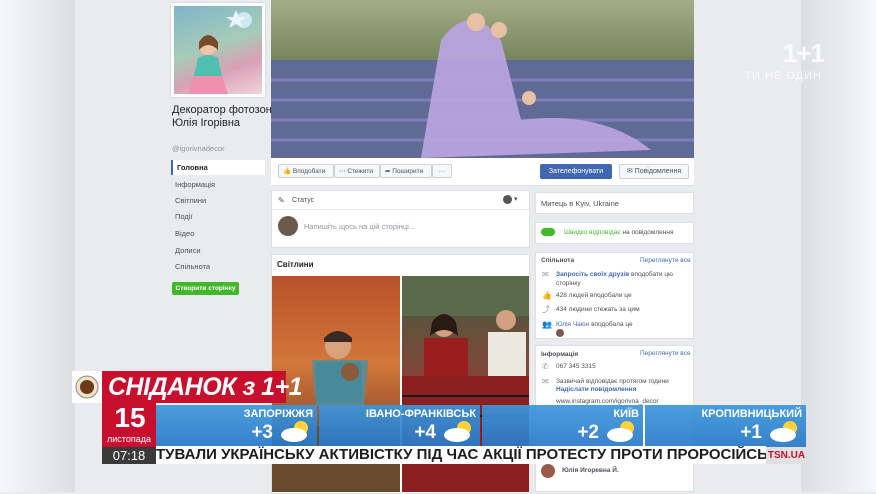  I want to click on nav-item-posts: Дописи, so click(218, 250).